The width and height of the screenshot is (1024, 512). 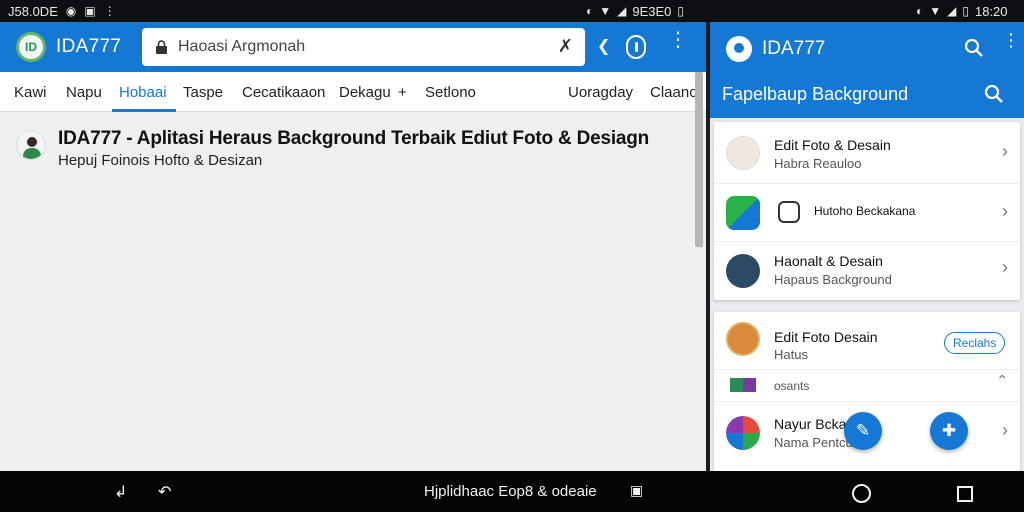 I want to click on status-clock-a: 9E3E0, so click(x=652, y=11).